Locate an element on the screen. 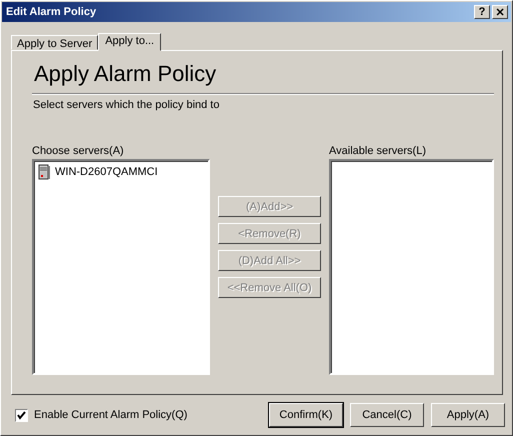  dialog-button: Confirm(K) is located at coordinates (306, 415).